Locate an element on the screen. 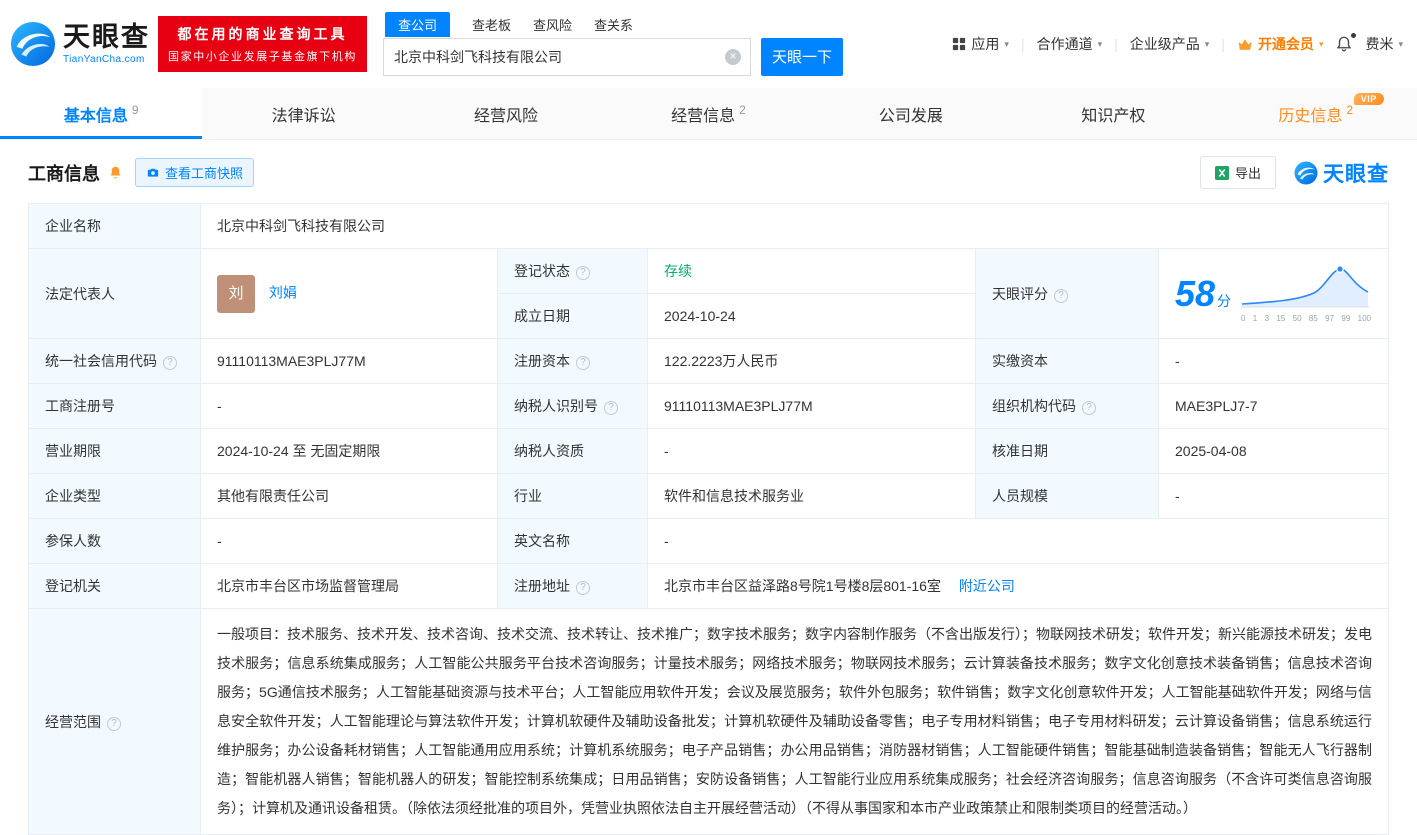 The width and height of the screenshot is (1417, 835). snapshot-button: 查看工商快照 is located at coordinates (195, 172).